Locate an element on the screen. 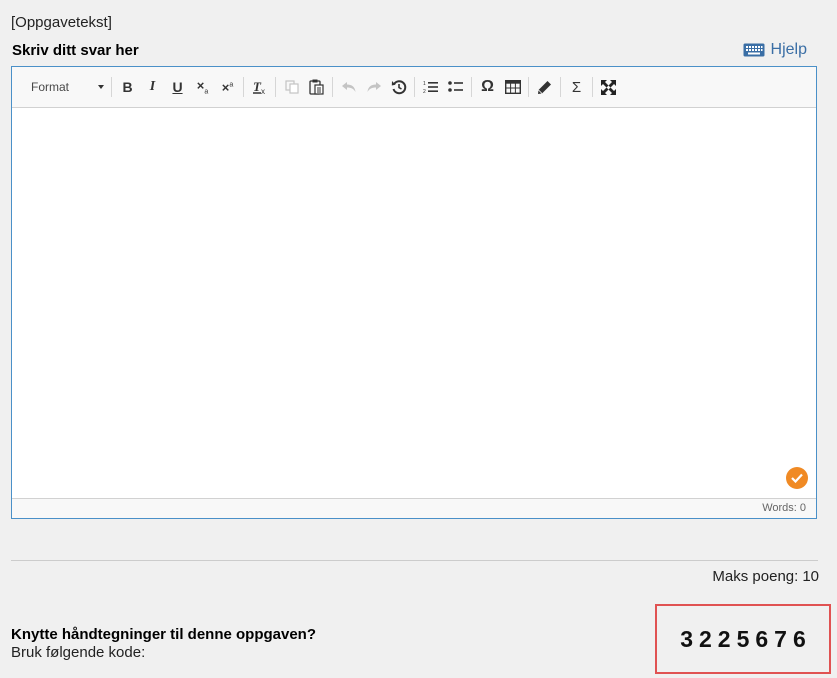 The image size is (837, 678). expand-icon is located at coordinates (608, 87).